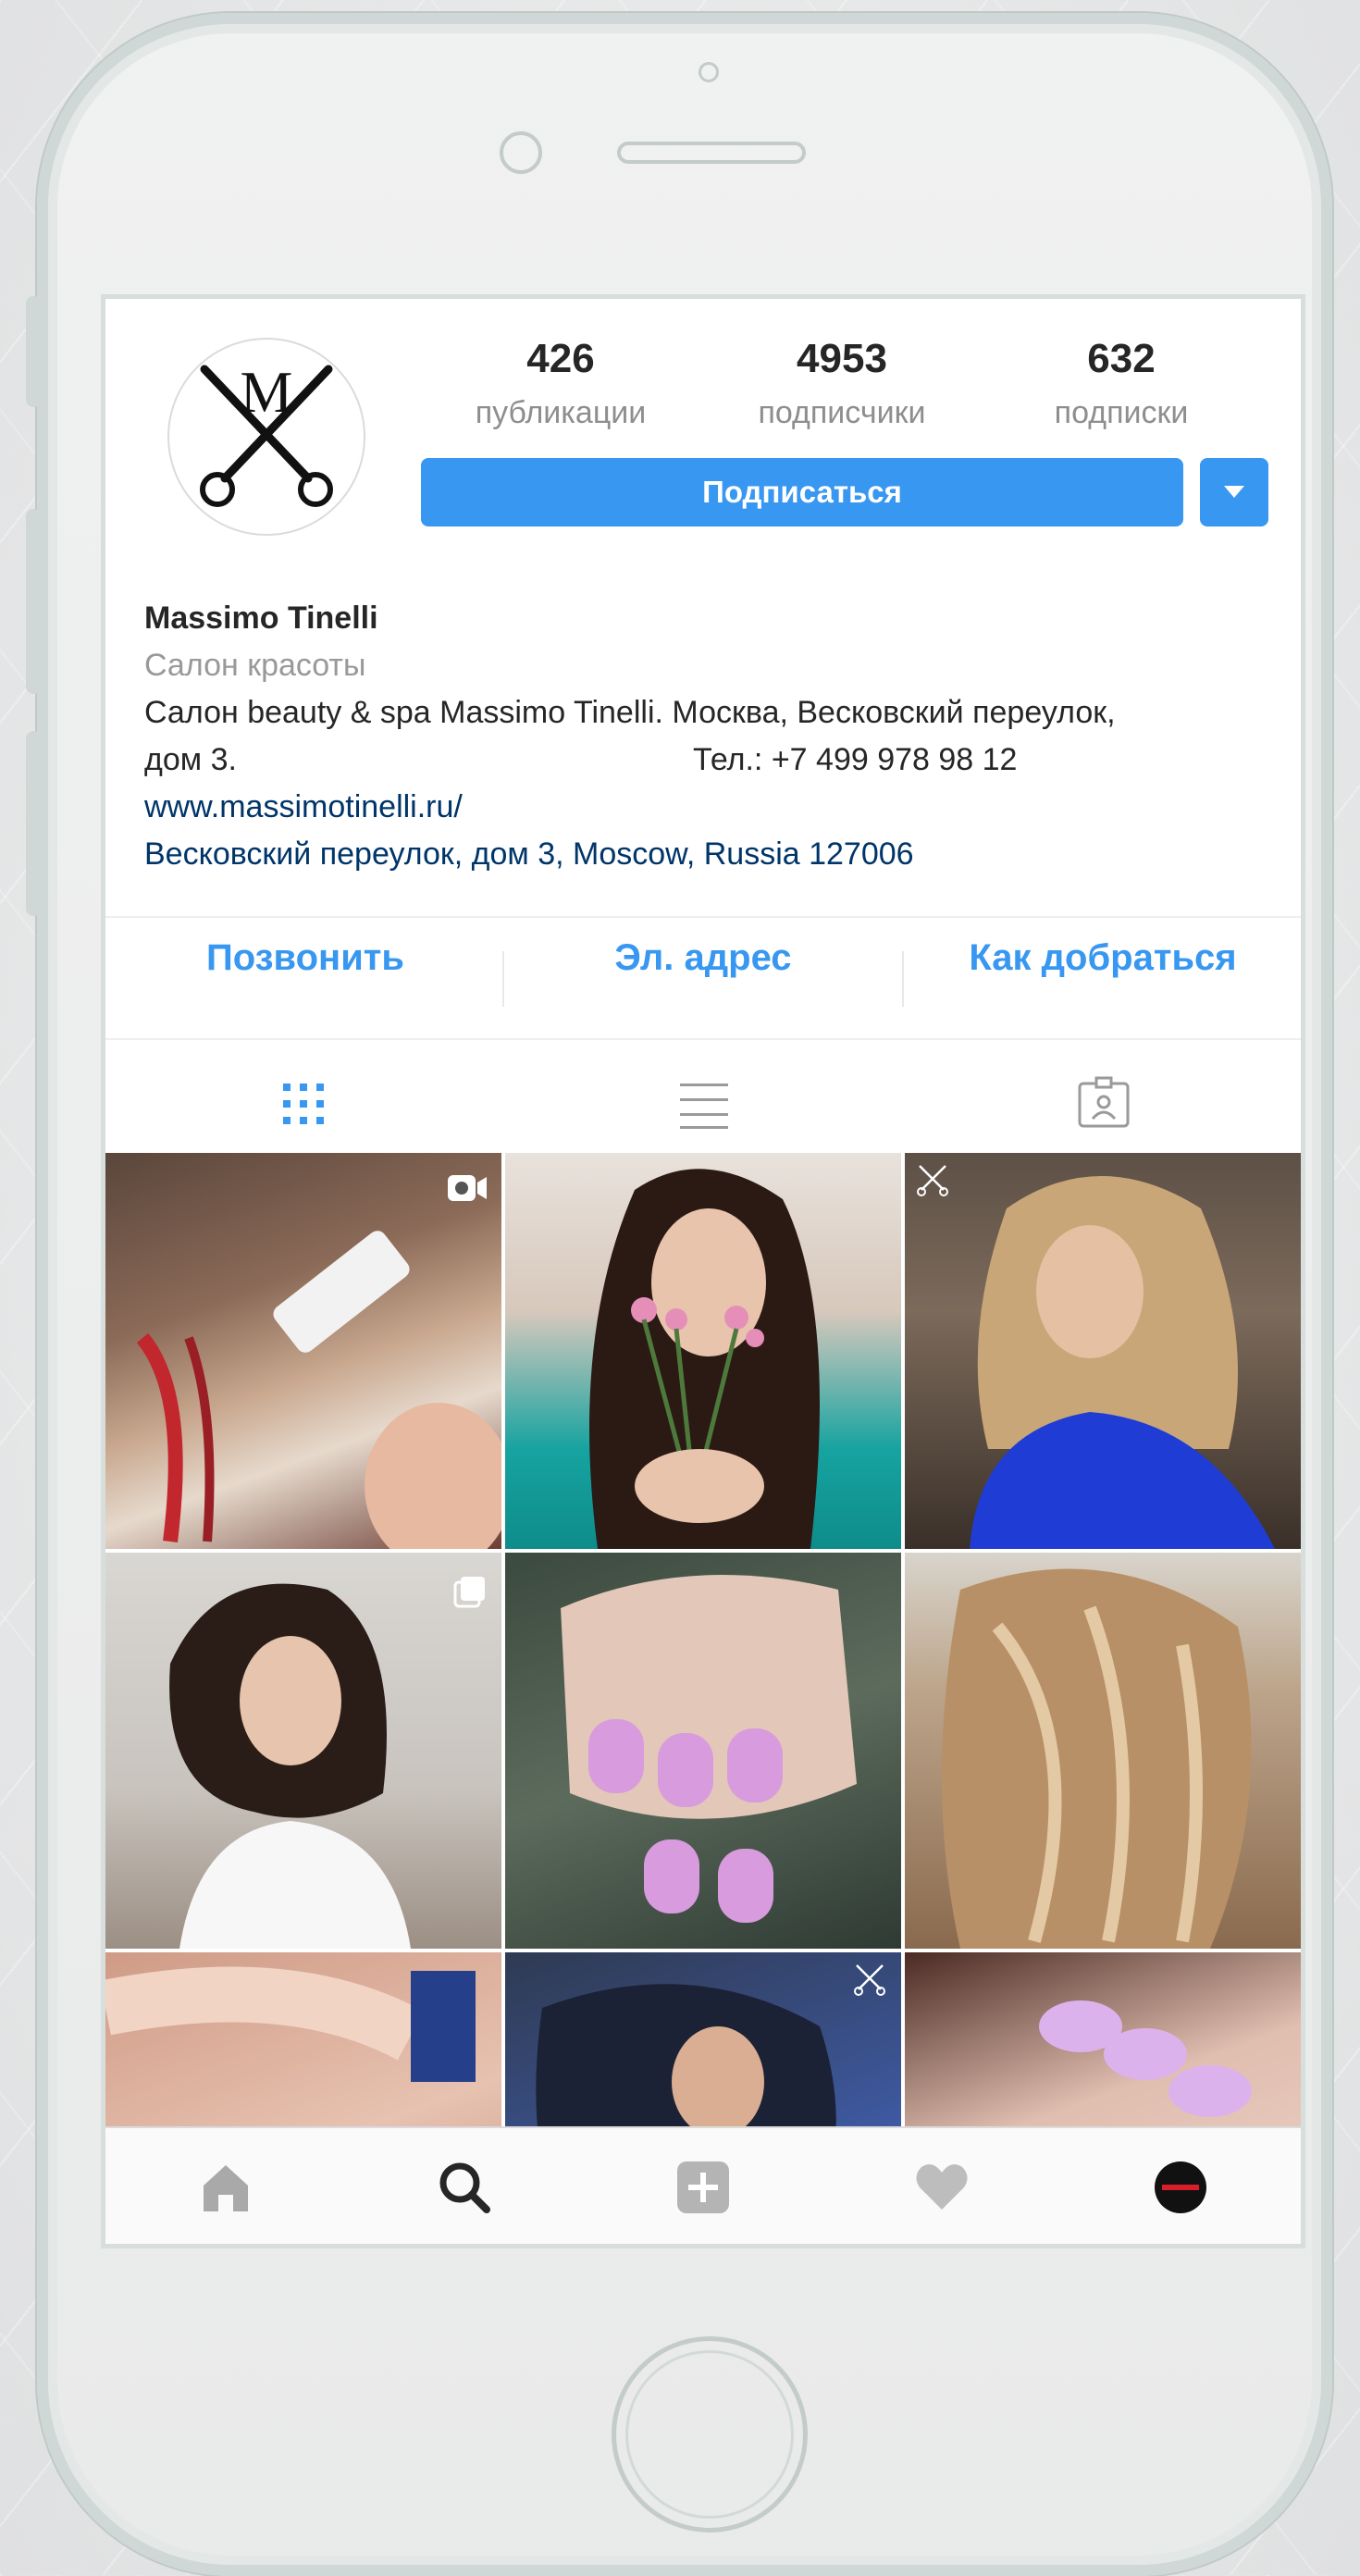 The image size is (1360, 2576). What do you see at coordinates (33, 601) in the screenshot?
I see `phone-volume-up` at bounding box center [33, 601].